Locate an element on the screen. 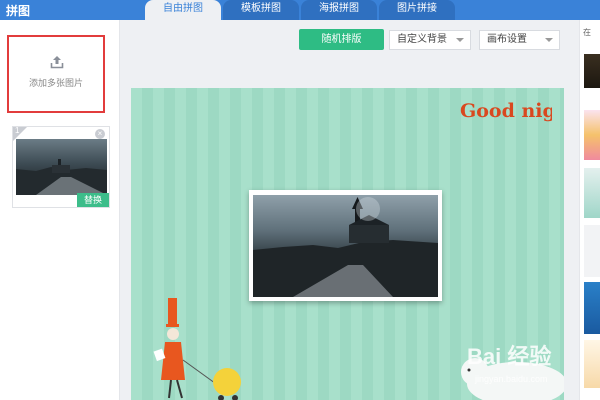 This screenshot has width=600, height=400. church-photo is located at coordinates (345, 246).